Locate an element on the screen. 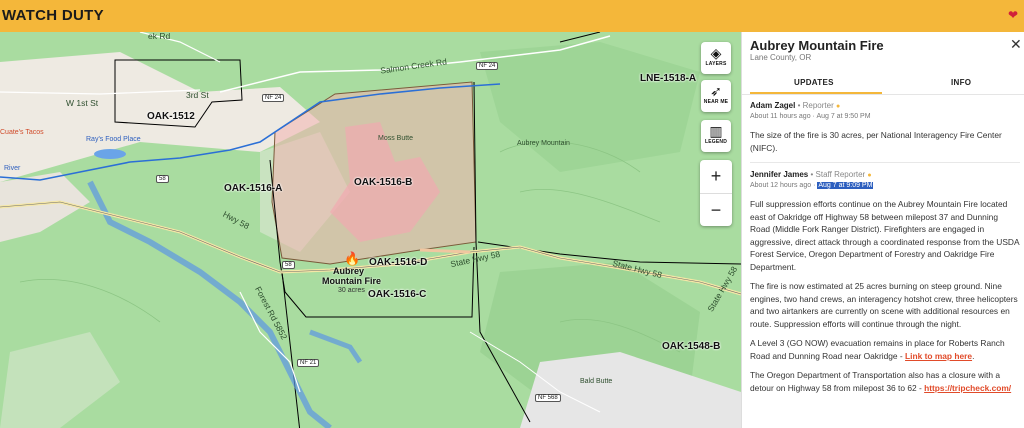 The width and height of the screenshot is (1024, 428). road-label-w-1st: W 1st St is located at coordinates (82, 103).